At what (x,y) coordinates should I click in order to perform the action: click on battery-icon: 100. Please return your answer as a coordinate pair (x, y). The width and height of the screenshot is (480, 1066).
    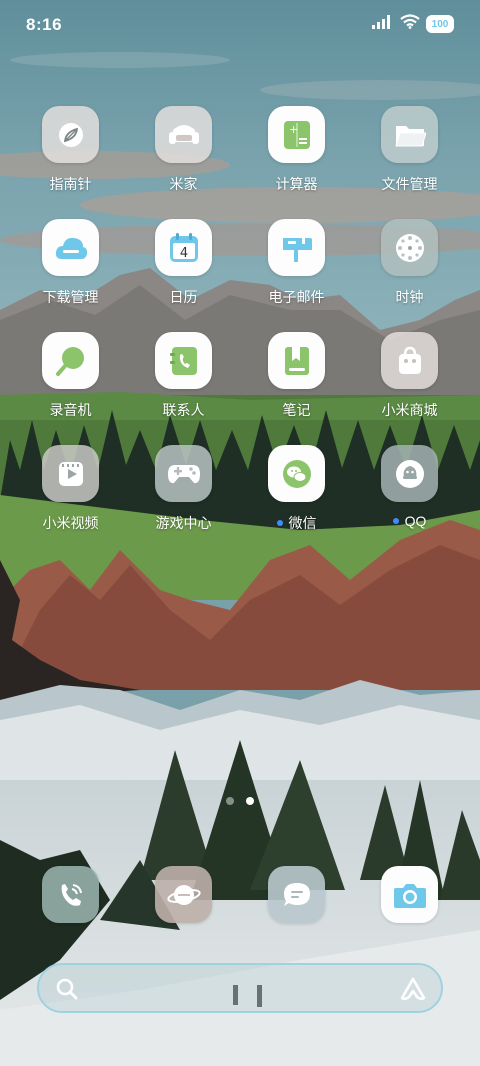
    Looking at the image, I should click on (440, 24).